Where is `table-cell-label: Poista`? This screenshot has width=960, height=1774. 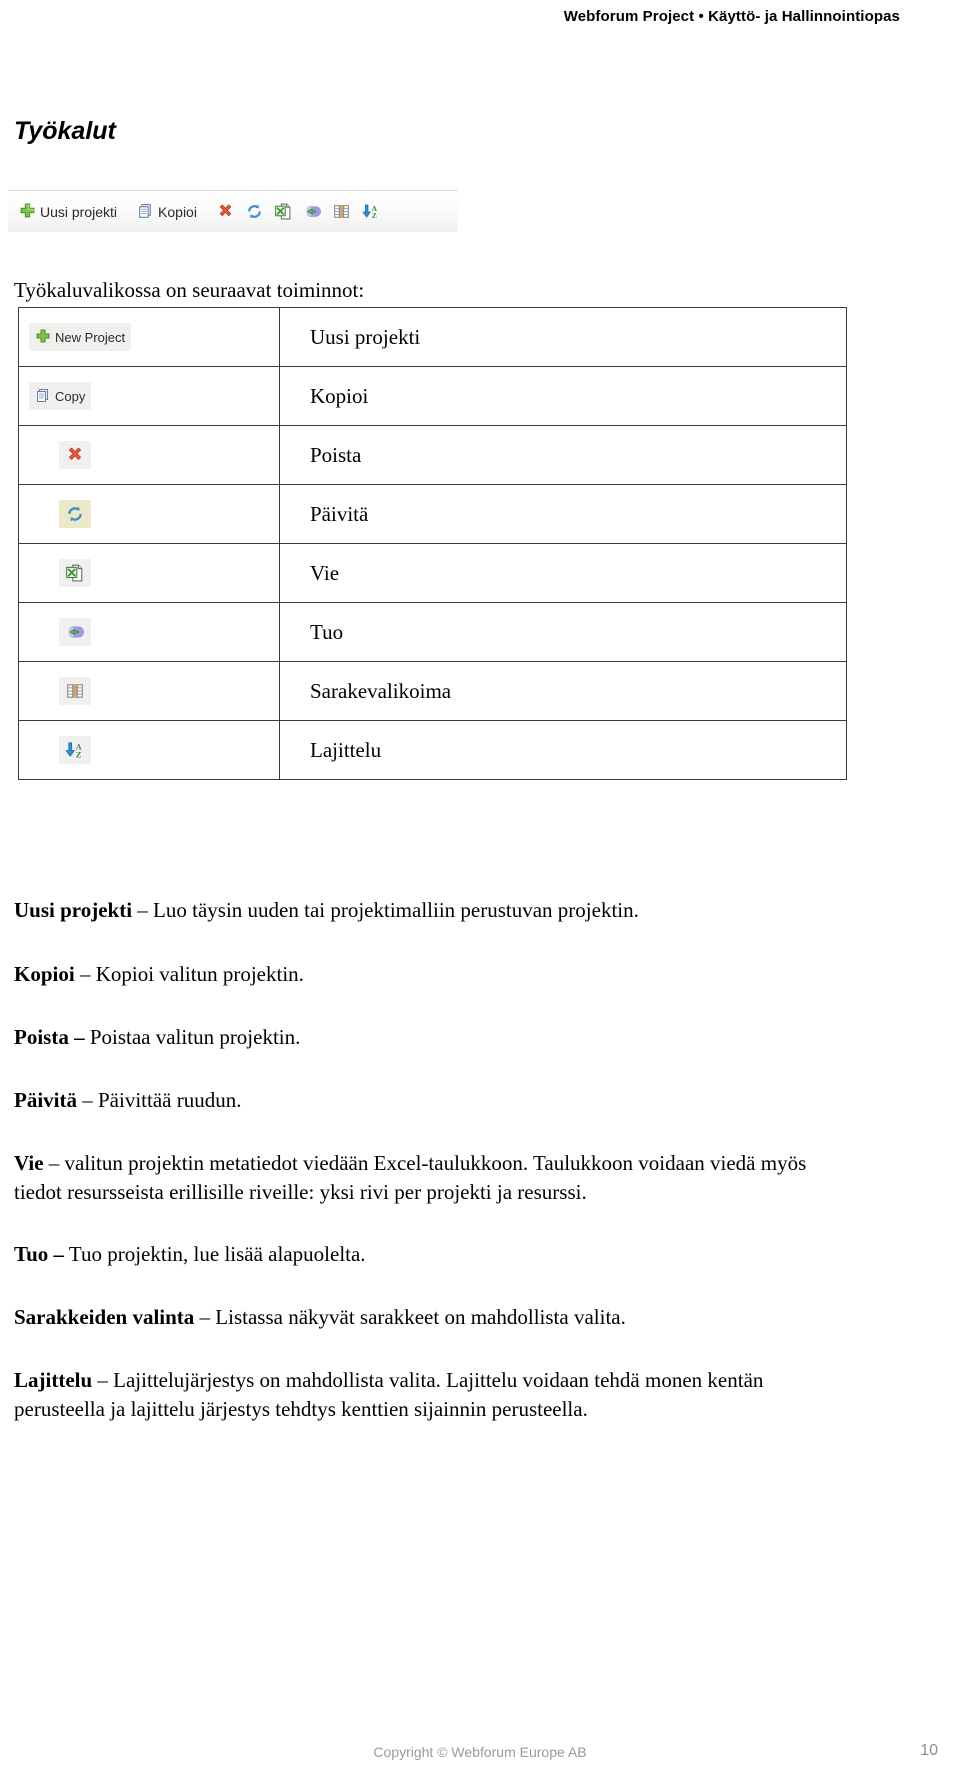
table-cell-label: Poista is located at coordinates (563, 455).